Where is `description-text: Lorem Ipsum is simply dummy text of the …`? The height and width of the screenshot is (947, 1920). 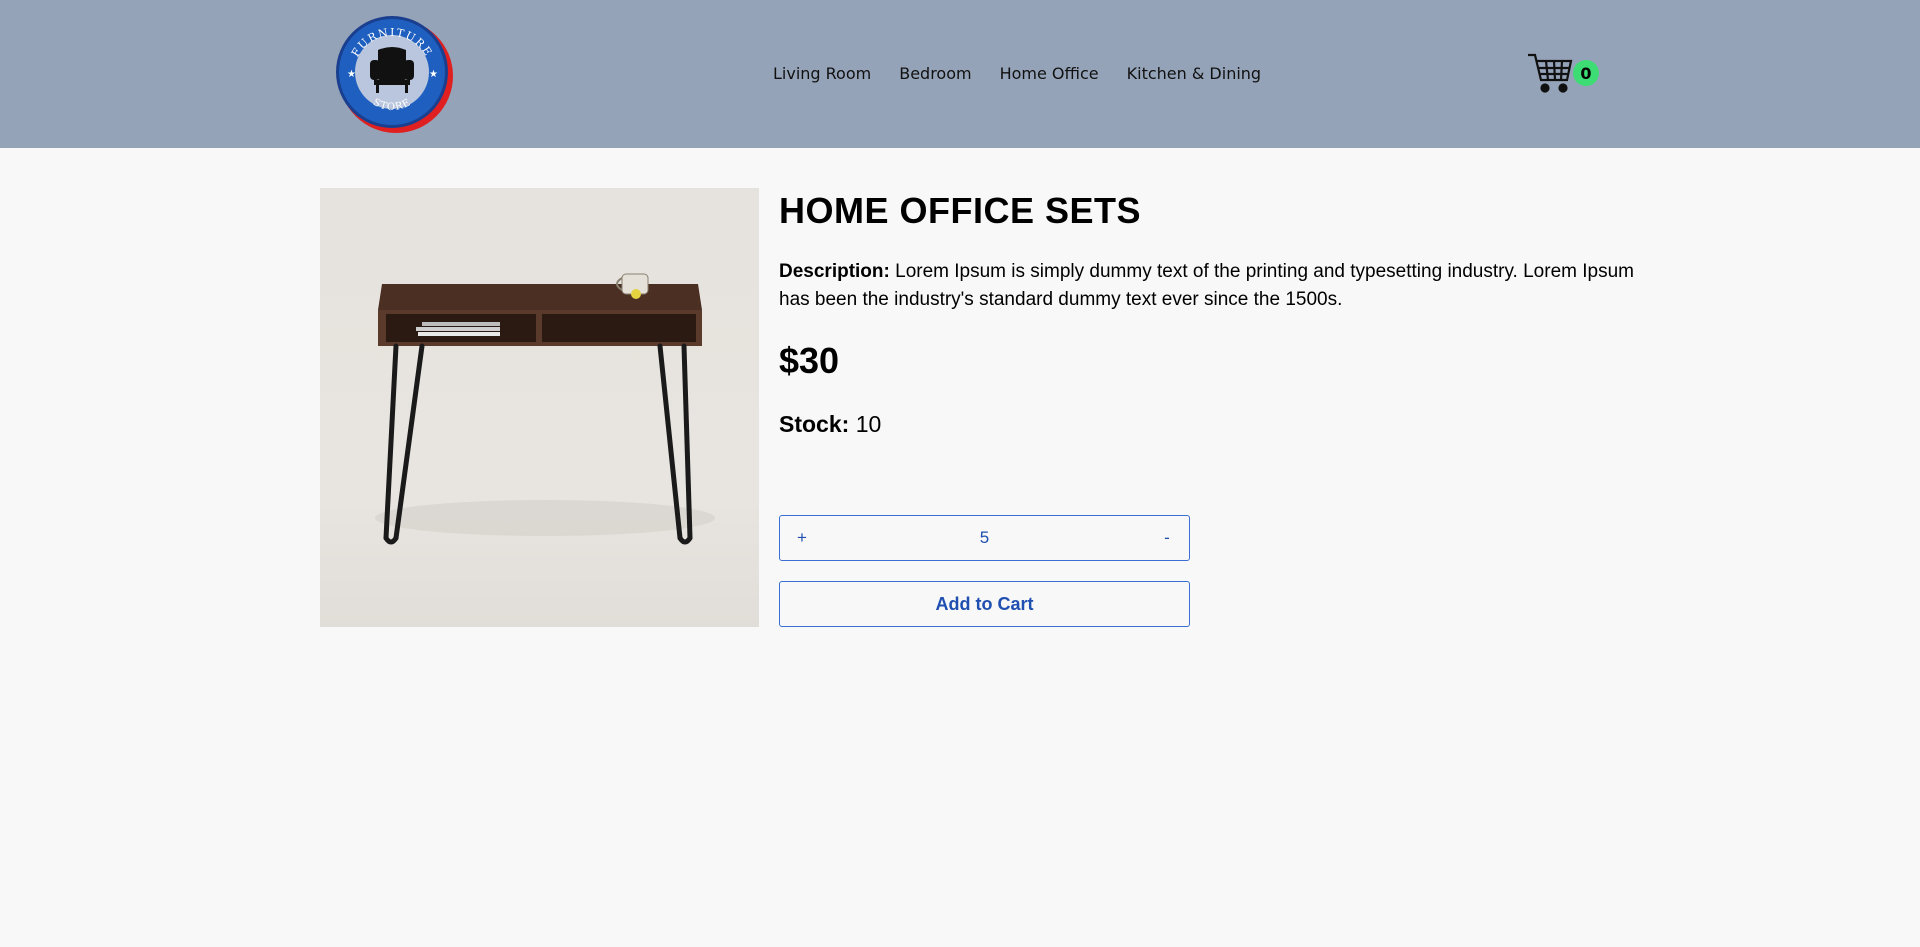 description-text: Lorem Ipsum is simply dummy text of the … is located at coordinates (1206, 285).